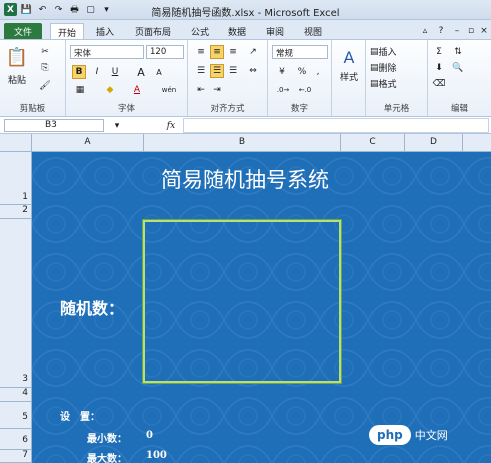  I want to click on cells-group-label: 单元格, so click(396, 109).